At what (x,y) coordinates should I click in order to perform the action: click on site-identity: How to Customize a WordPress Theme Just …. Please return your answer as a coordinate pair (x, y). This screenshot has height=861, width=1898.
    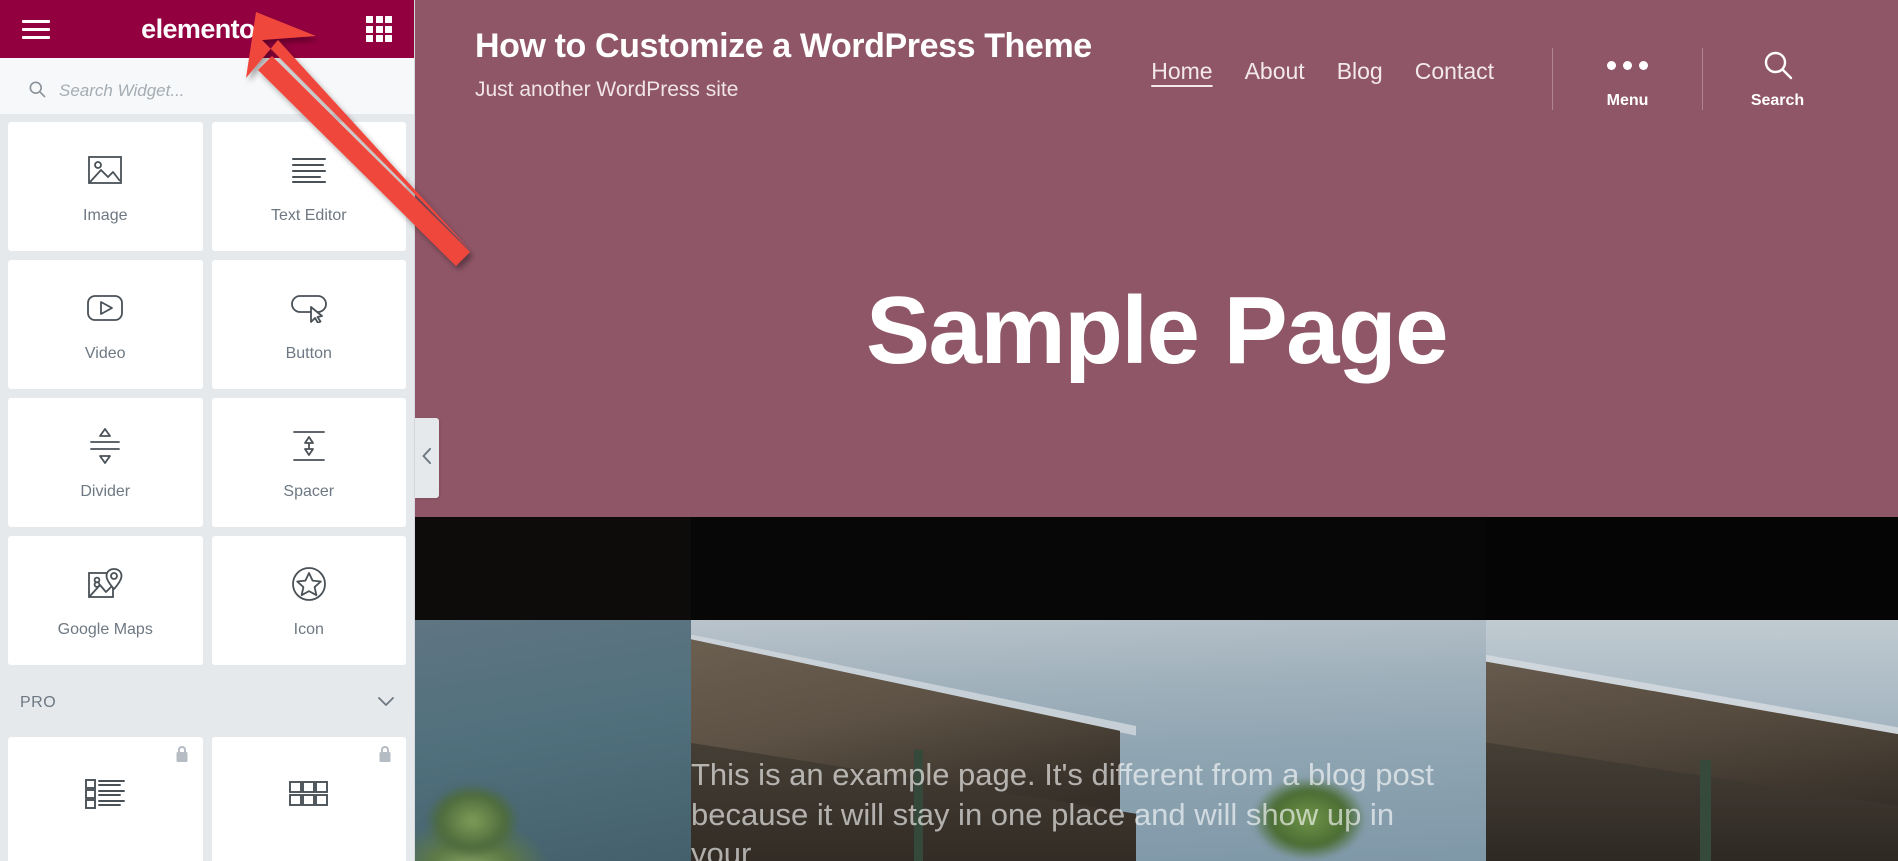
    Looking at the image, I should click on (753, 64).